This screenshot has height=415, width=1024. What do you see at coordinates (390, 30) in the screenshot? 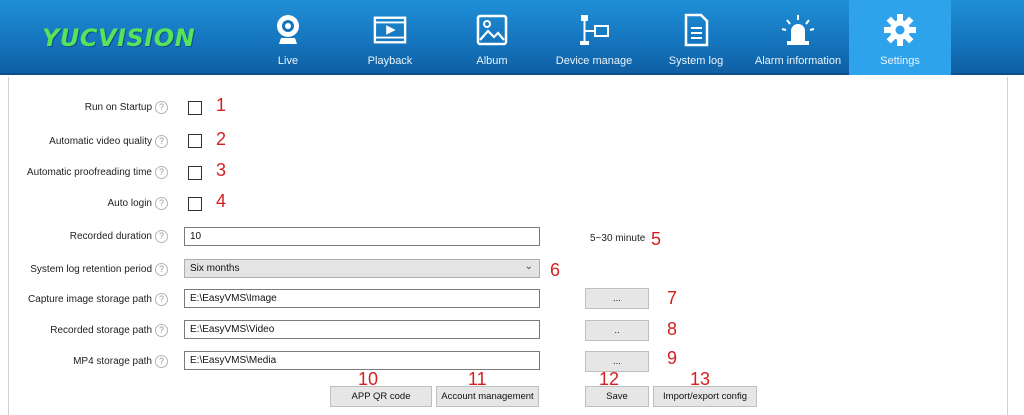
I see `film-play-icon` at bounding box center [390, 30].